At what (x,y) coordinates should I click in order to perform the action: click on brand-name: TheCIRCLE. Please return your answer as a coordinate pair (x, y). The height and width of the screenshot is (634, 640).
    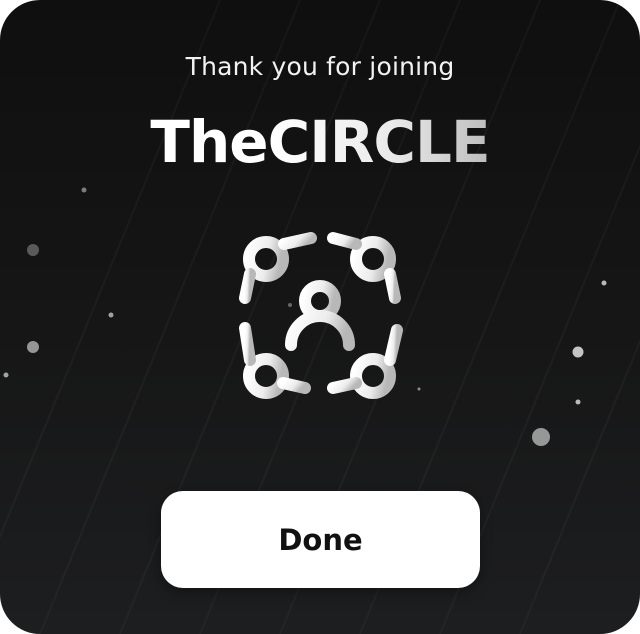
    Looking at the image, I should click on (320, 142).